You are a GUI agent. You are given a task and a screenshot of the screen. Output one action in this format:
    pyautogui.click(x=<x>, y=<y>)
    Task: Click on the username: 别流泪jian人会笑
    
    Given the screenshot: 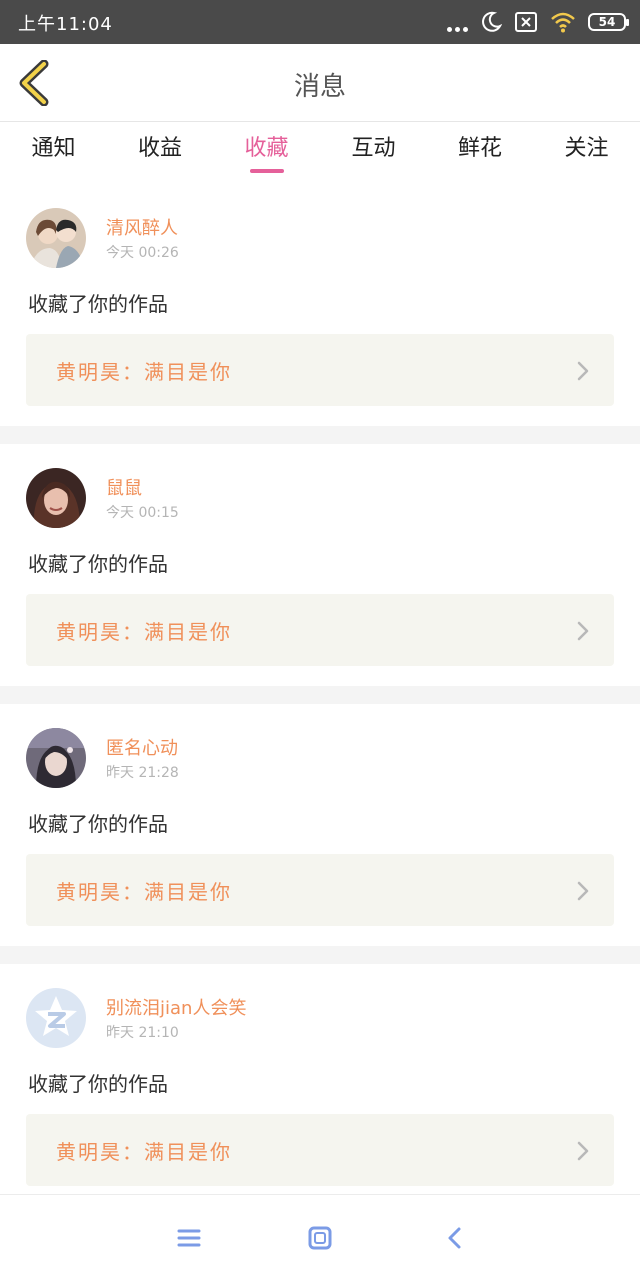 What is the action you would take?
    pyautogui.click(x=176, y=1007)
    